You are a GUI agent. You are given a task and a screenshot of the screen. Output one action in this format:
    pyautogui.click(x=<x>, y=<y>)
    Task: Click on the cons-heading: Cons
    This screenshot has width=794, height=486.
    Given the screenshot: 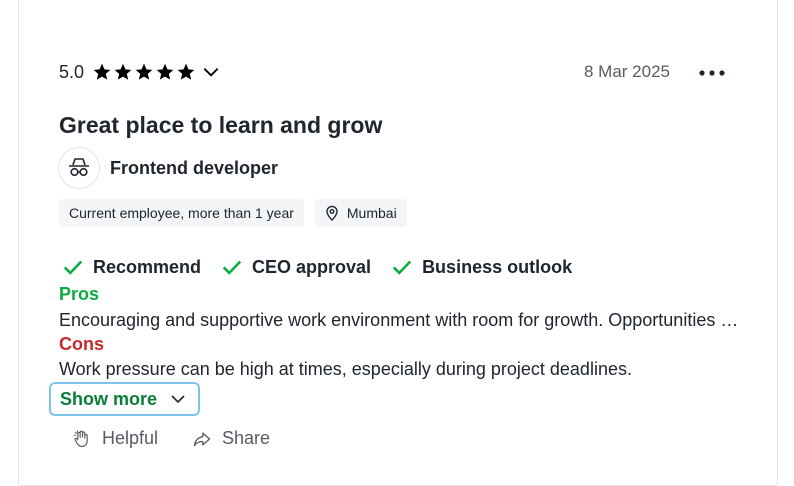 What is the action you would take?
    pyautogui.click(x=81, y=344)
    